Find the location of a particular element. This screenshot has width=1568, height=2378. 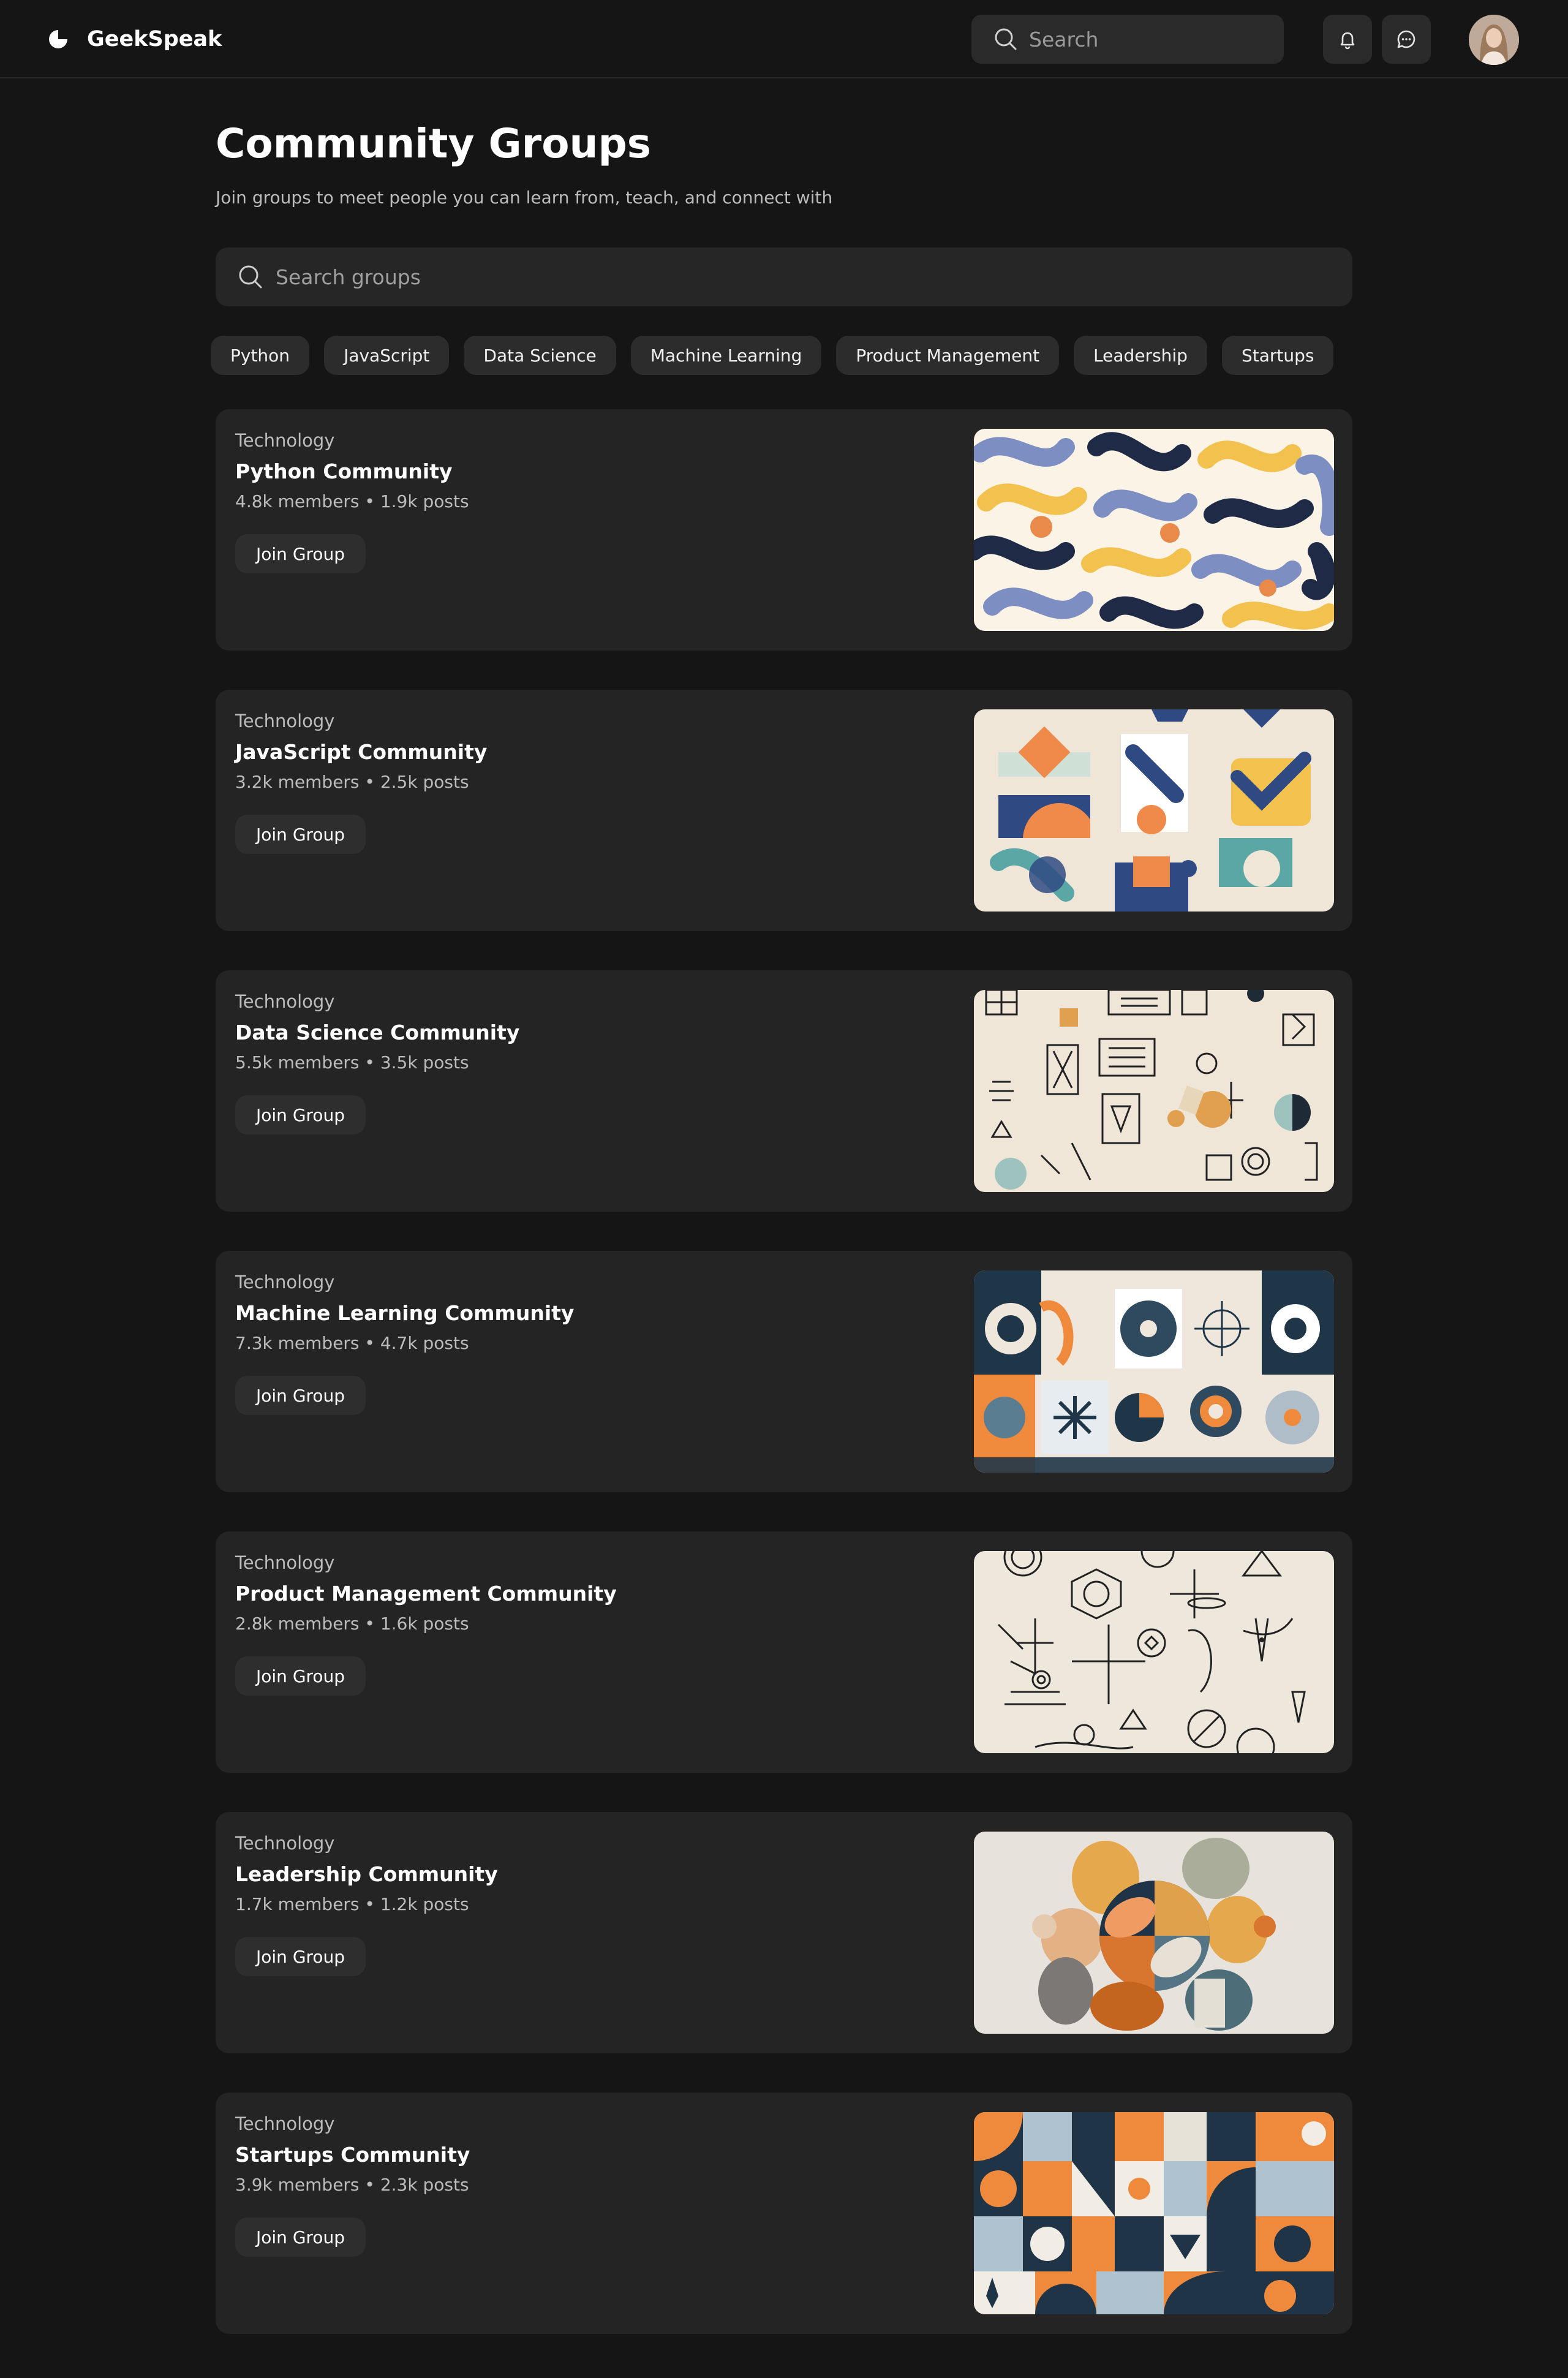

group-stats: 3.2k members • 2.5k posts is located at coordinates (352, 782).